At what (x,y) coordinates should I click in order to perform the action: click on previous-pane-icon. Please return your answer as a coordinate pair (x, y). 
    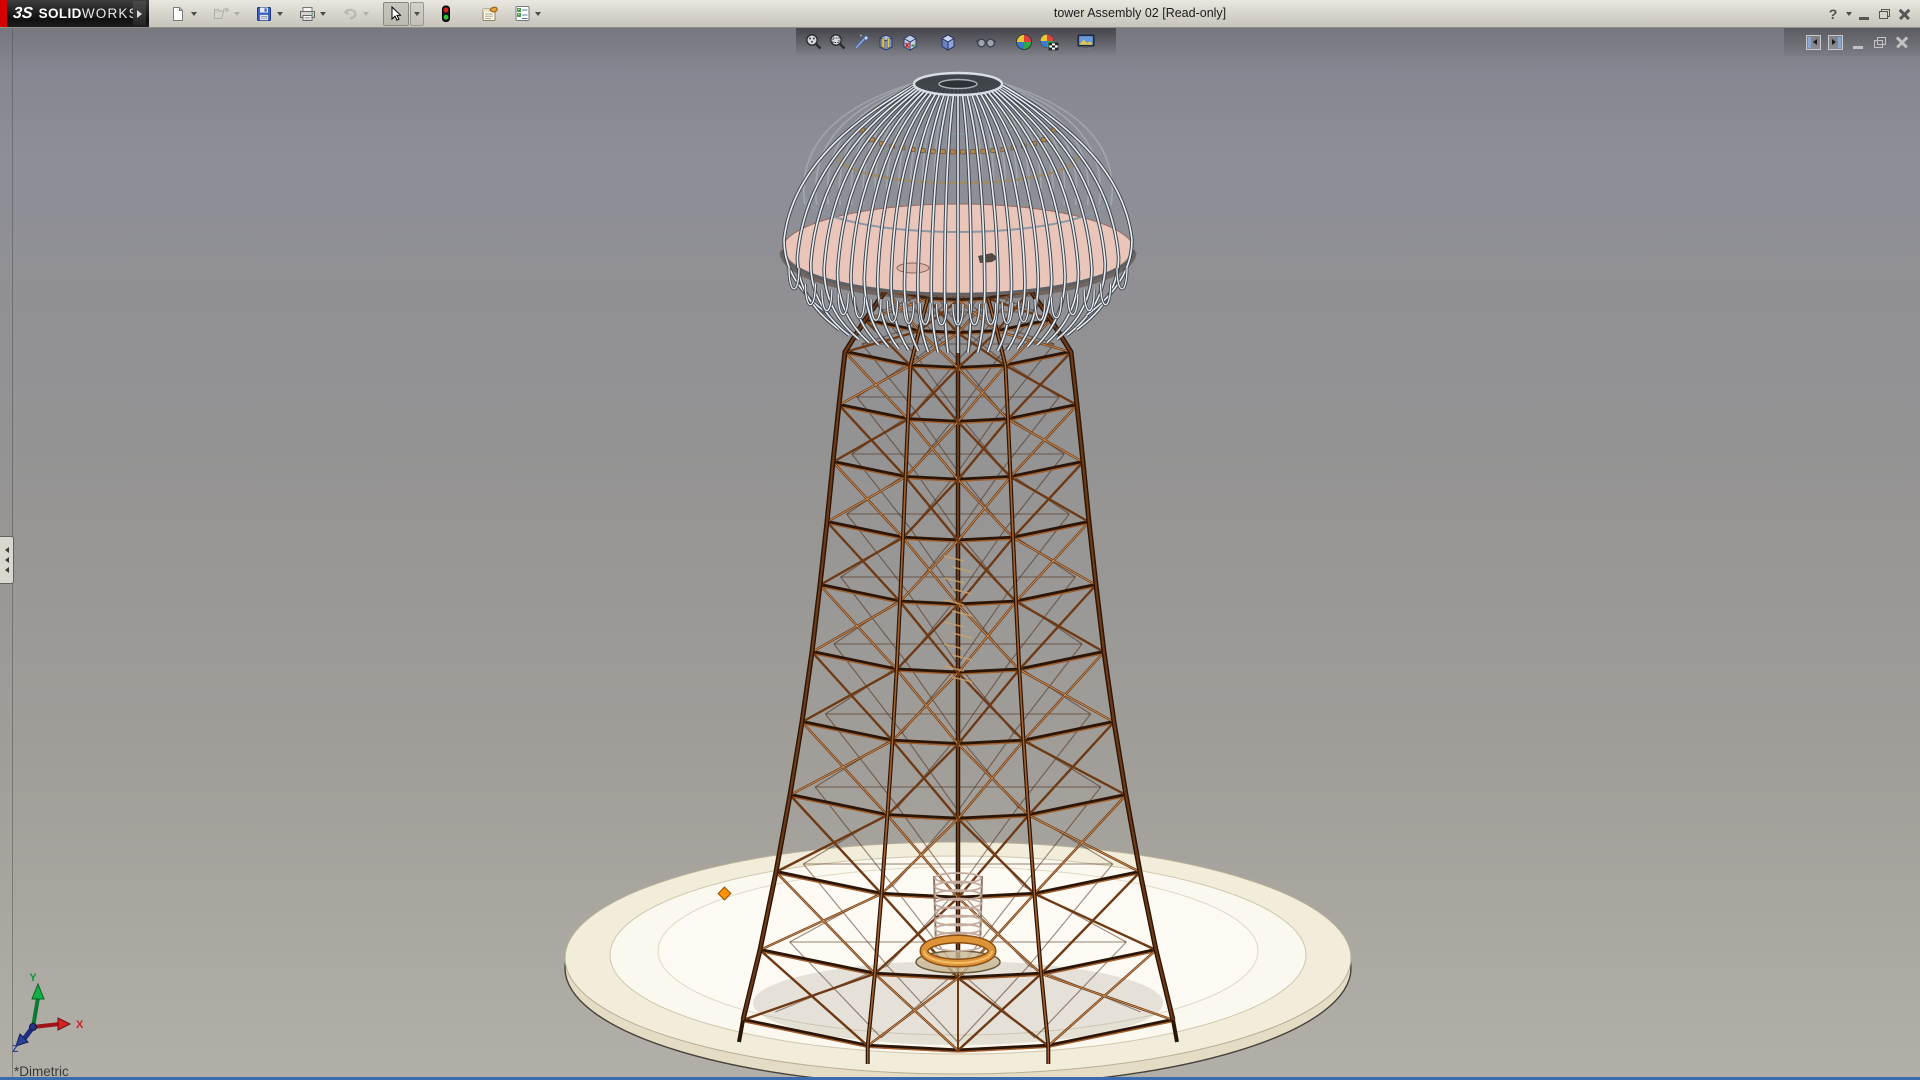
    Looking at the image, I should click on (1813, 42).